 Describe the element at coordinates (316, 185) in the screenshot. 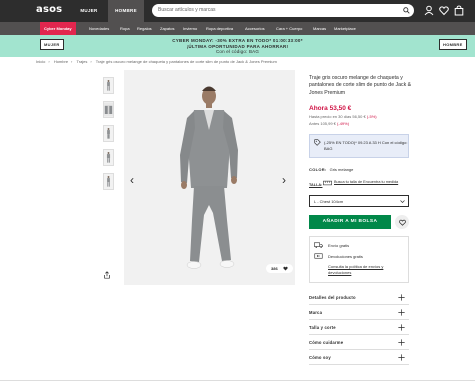

I see `size-heading: TALLA:` at that location.